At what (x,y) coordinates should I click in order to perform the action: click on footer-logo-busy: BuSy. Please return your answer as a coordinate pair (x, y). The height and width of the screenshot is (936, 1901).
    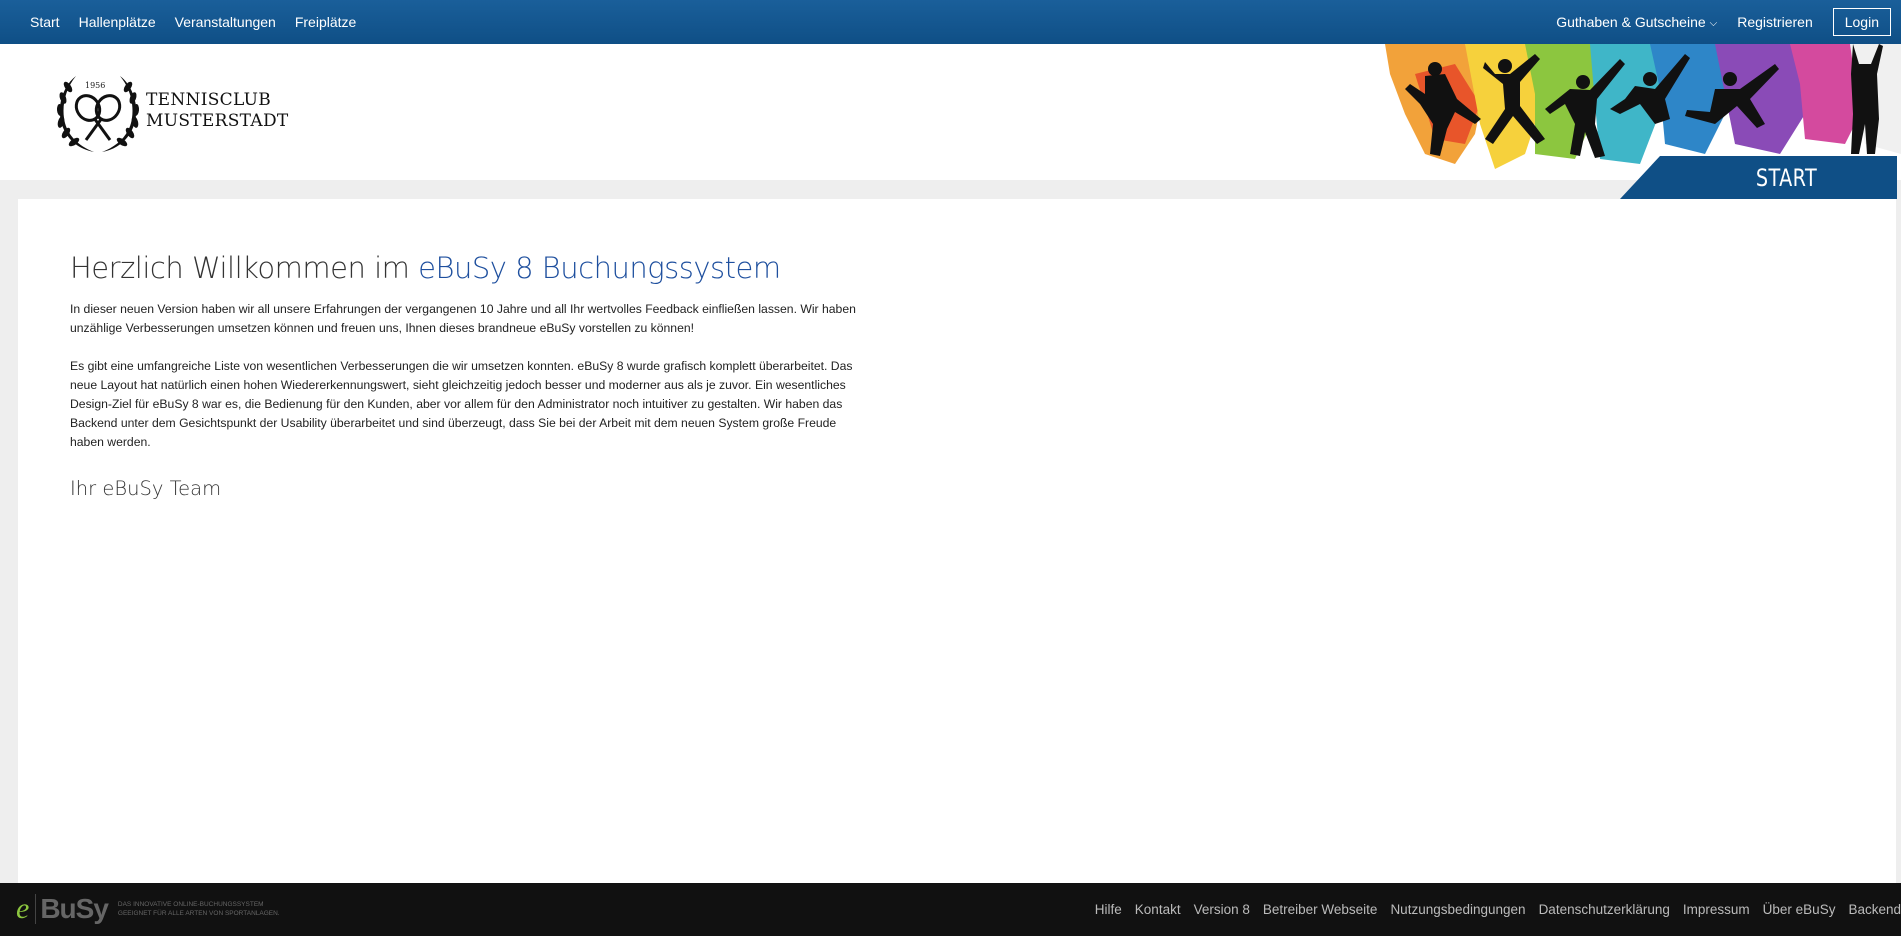
    Looking at the image, I should click on (74, 908).